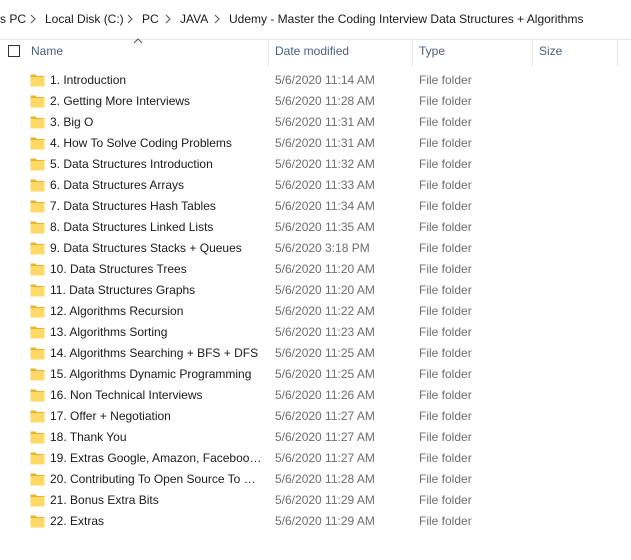 The height and width of the screenshot is (560, 631). I want to click on file-name: 9. Data Structures Stacks + Queues, so click(156, 248).